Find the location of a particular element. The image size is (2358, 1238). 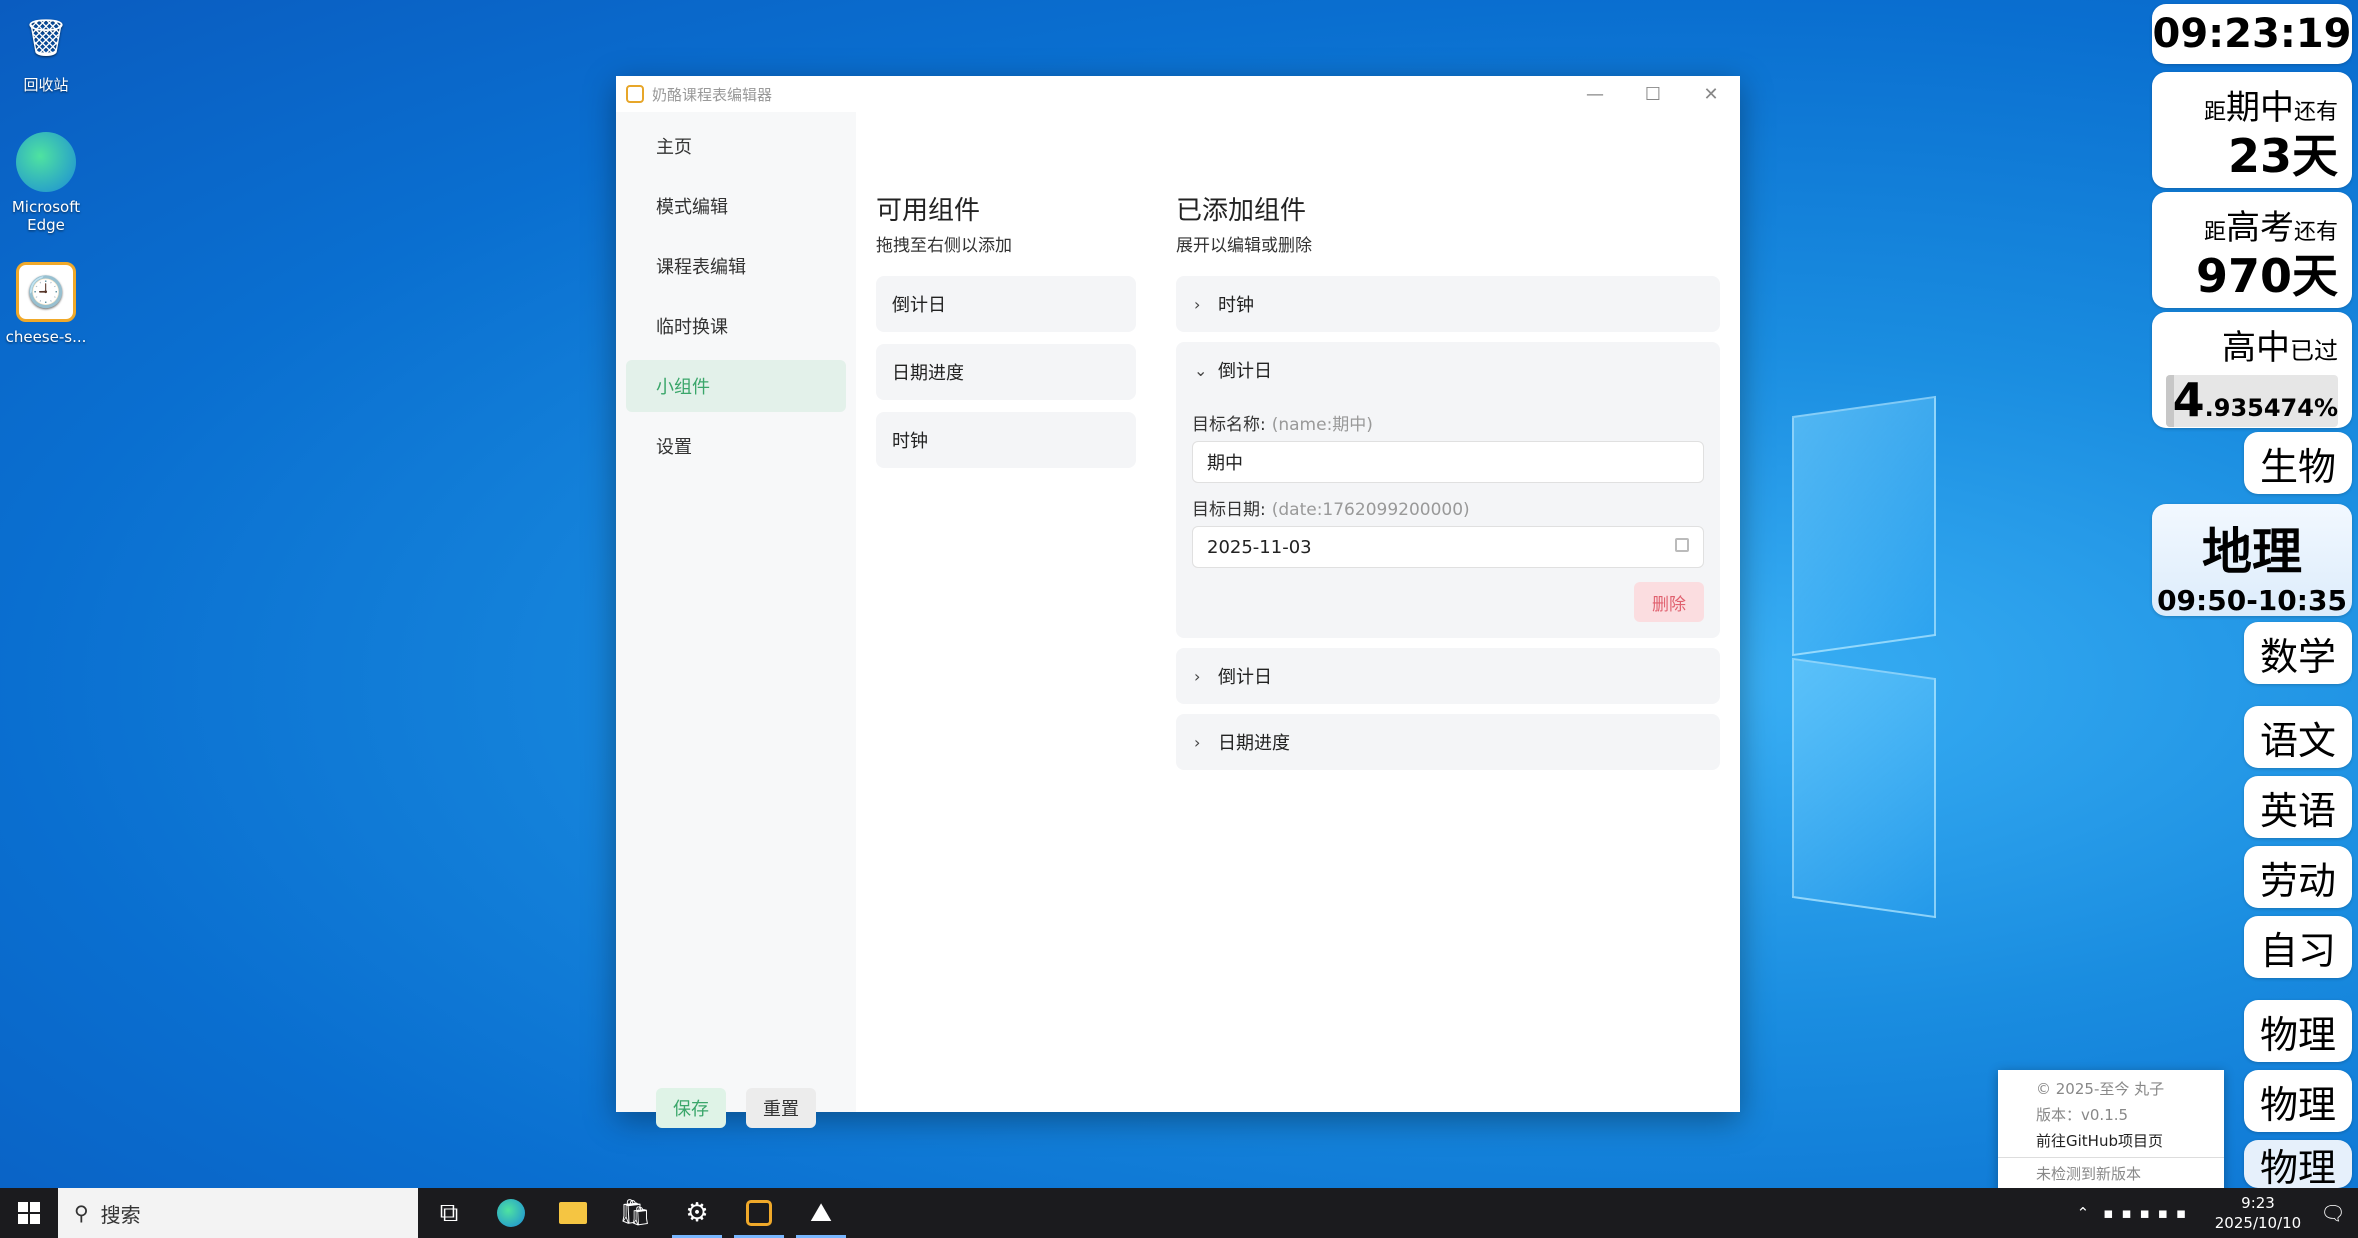

desktop-icon-recycle-bin: 🗑 回收站 is located at coordinates (46, 51).